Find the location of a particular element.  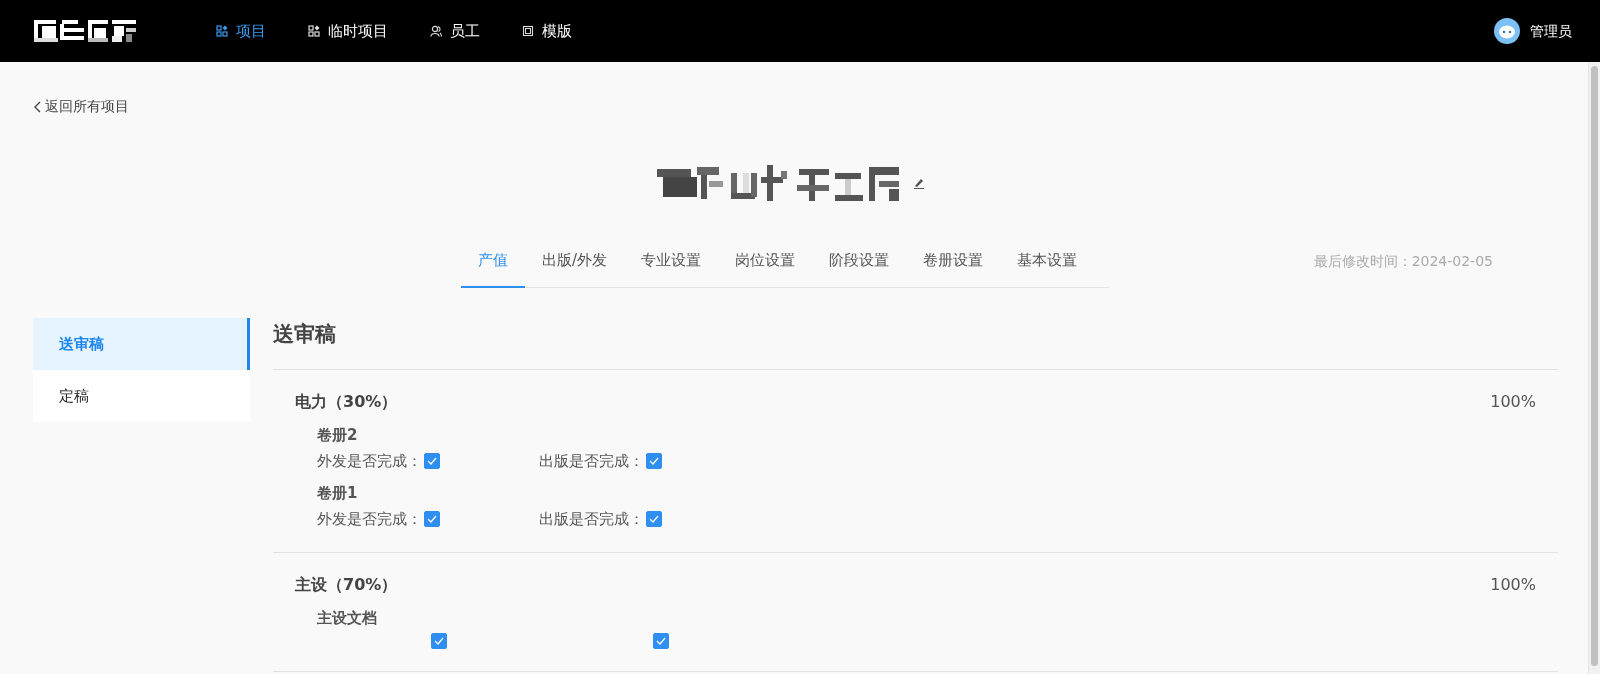

nav-item: 临时项目 is located at coordinates (348, 31).